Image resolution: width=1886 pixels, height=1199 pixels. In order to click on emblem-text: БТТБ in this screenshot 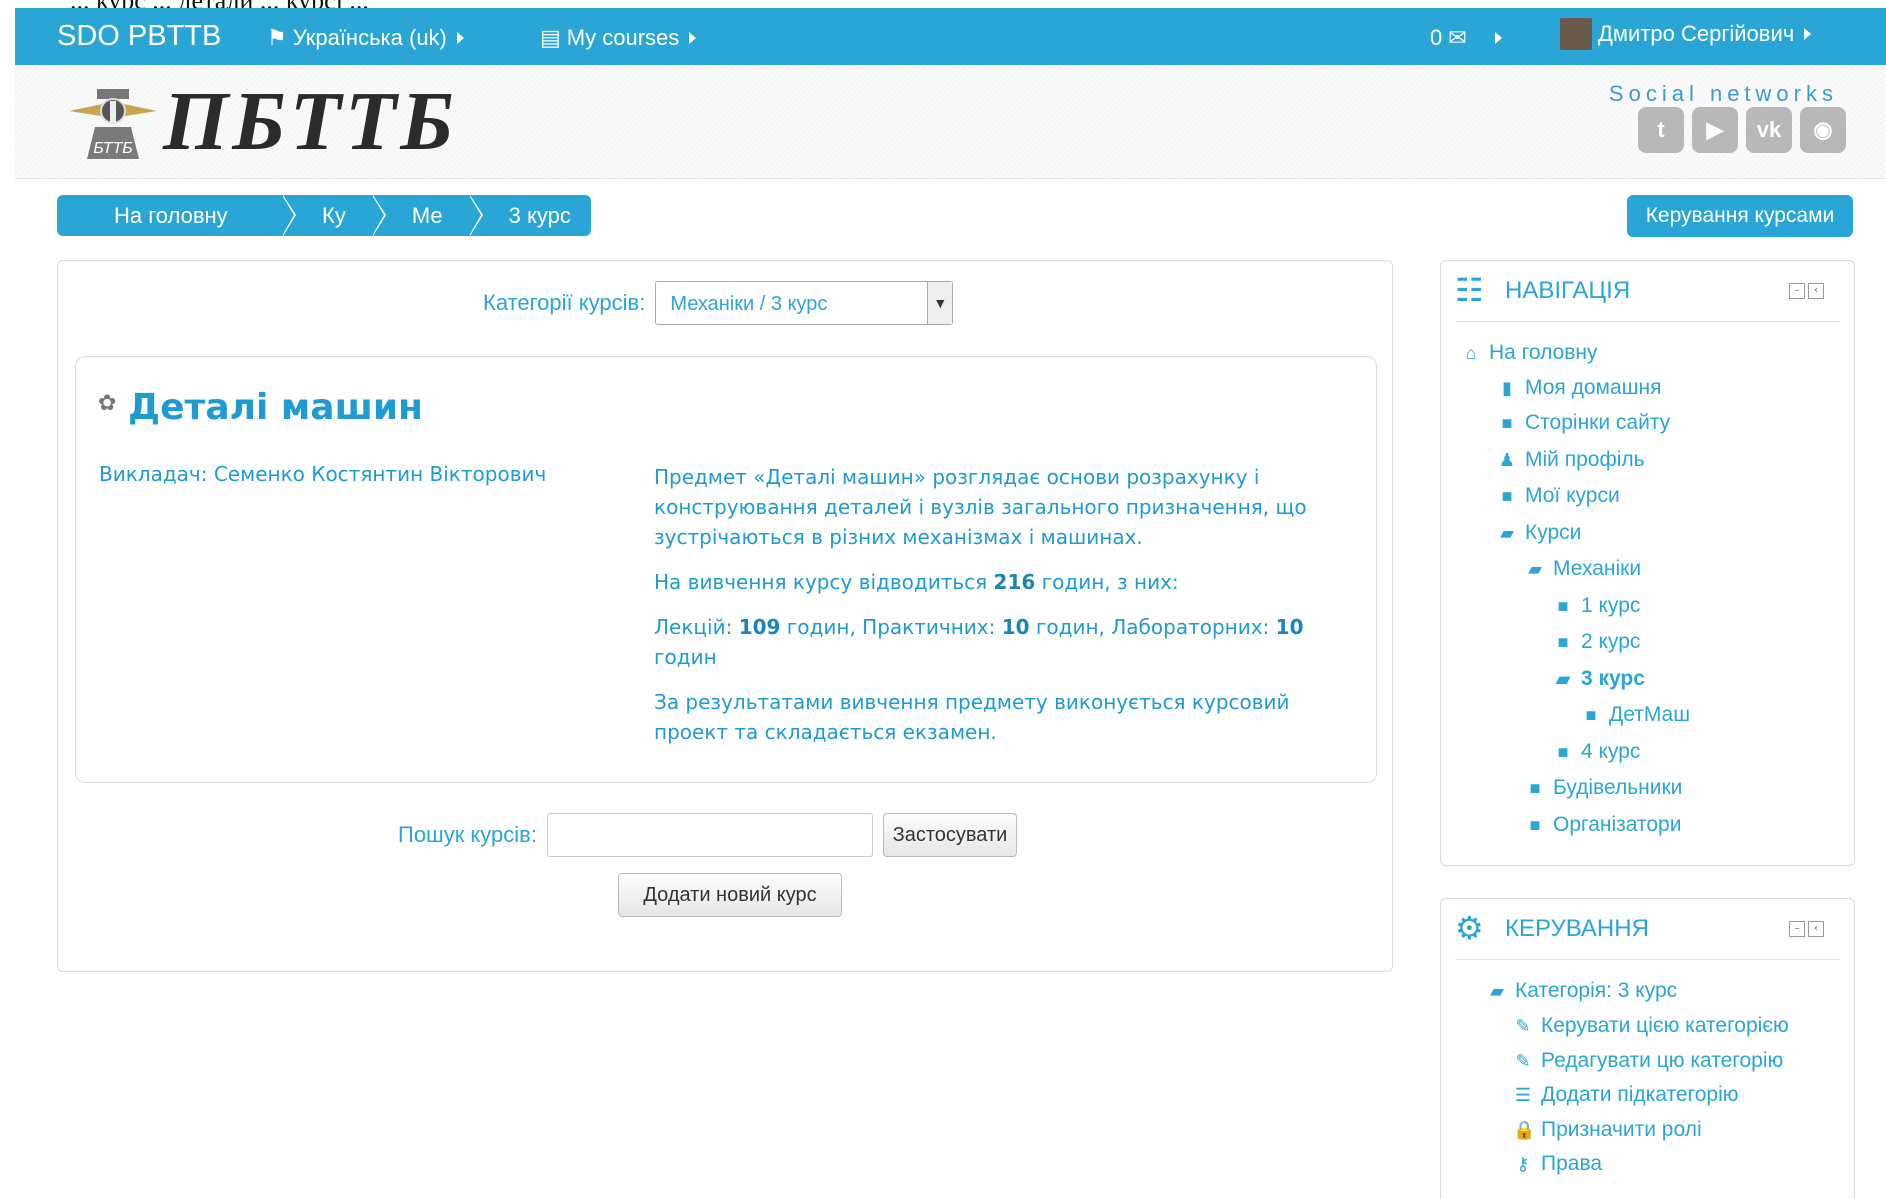, I will do `click(112, 148)`.